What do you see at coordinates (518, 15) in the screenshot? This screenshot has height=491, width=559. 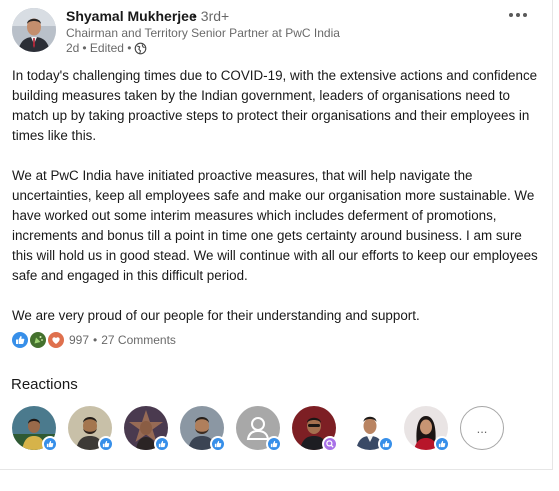 I see `more-options-icon` at bounding box center [518, 15].